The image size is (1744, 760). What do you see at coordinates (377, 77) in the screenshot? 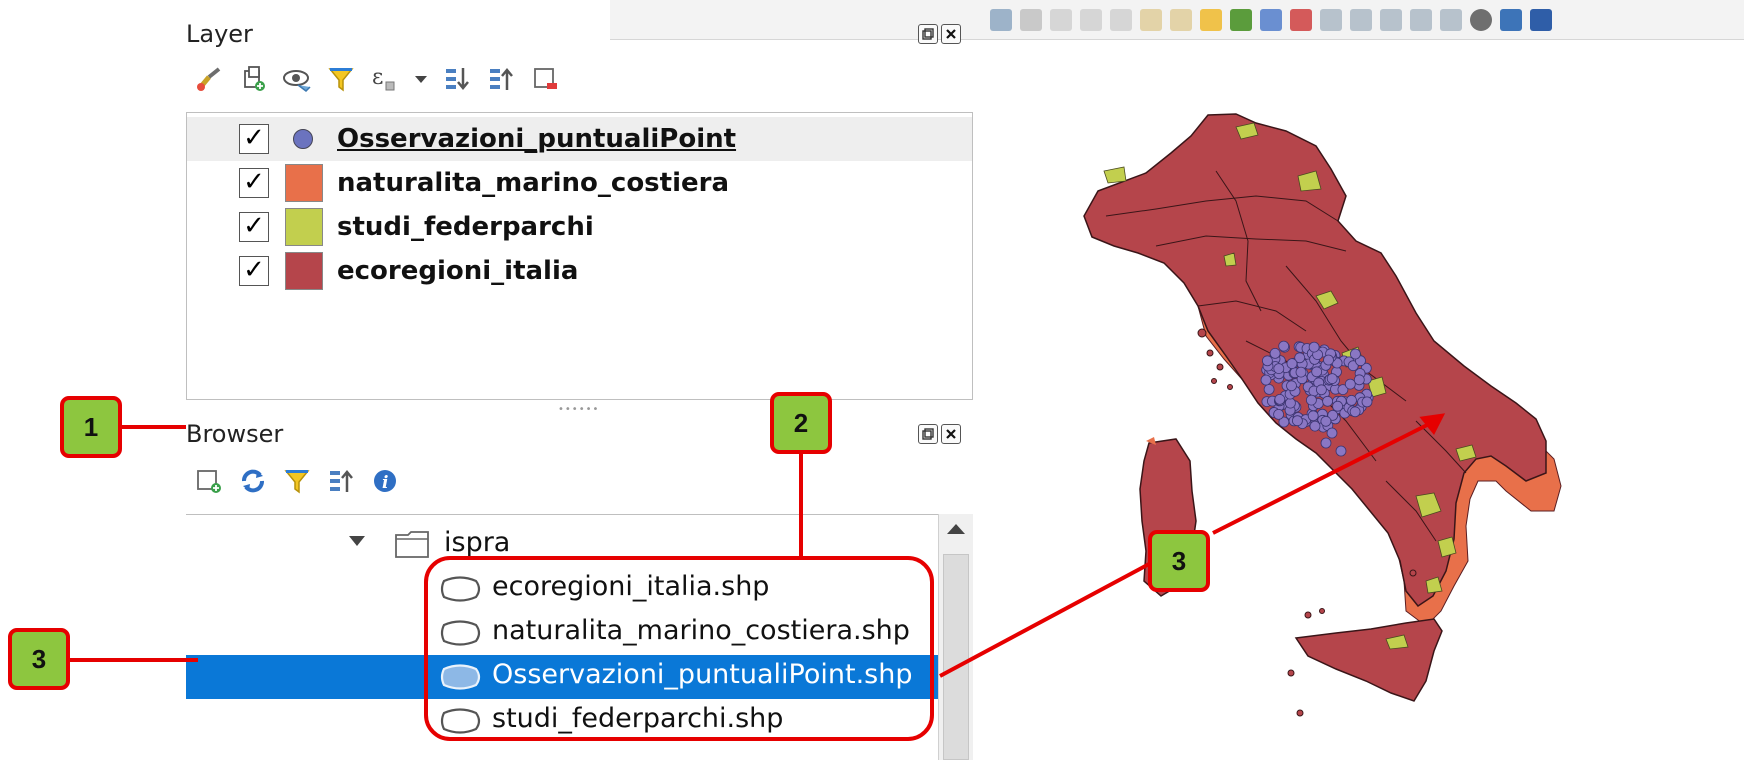
I see `svg-text: ε` at bounding box center [377, 77].